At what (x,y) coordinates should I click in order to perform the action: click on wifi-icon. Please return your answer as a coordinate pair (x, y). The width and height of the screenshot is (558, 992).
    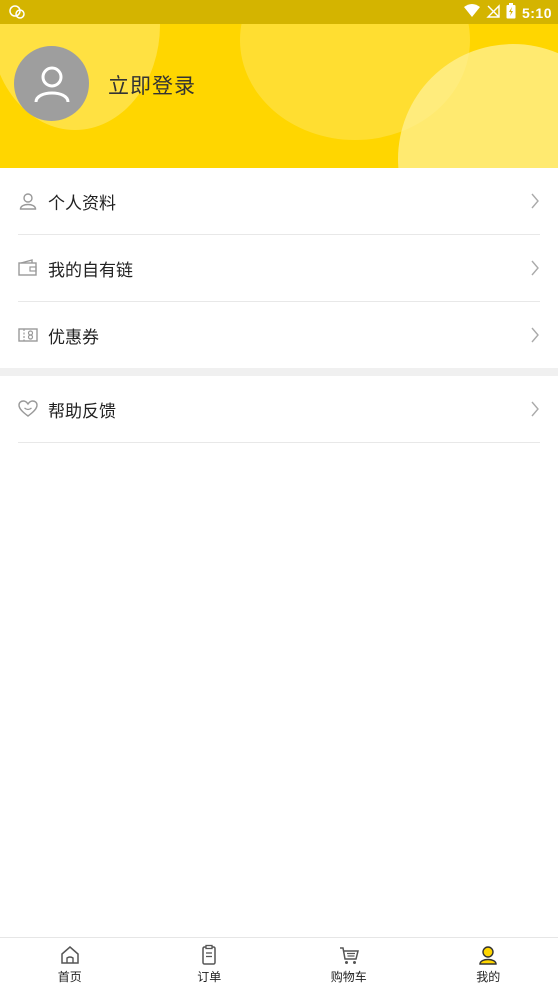
    Looking at the image, I should click on (471, 13).